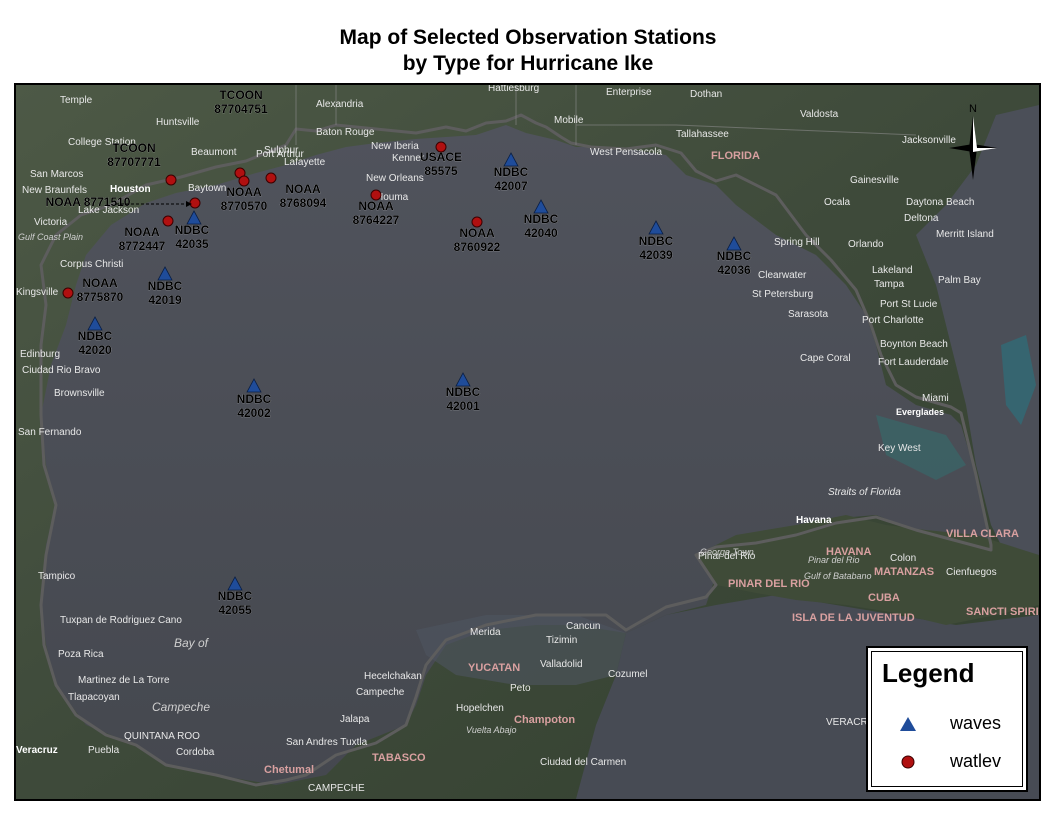  Describe the element at coordinates (904, 572) in the screenshot. I see `place-name-matanzas: MATANZAS` at that location.